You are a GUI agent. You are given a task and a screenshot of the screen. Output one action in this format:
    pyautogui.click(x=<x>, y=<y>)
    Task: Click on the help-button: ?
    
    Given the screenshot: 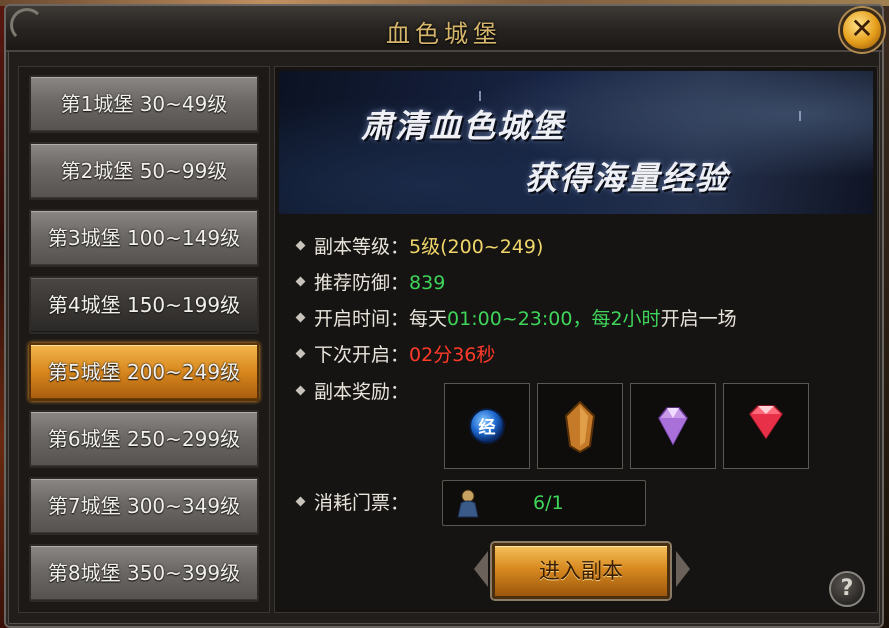 What is the action you would take?
    pyautogui.click(x=847, y=589)
    